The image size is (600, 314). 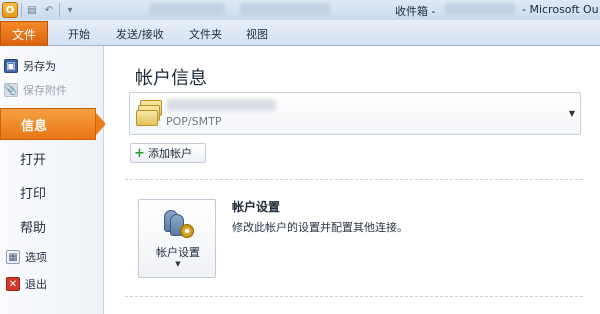 I want to click on outlook-icon: O, so click(x=10, y=10).